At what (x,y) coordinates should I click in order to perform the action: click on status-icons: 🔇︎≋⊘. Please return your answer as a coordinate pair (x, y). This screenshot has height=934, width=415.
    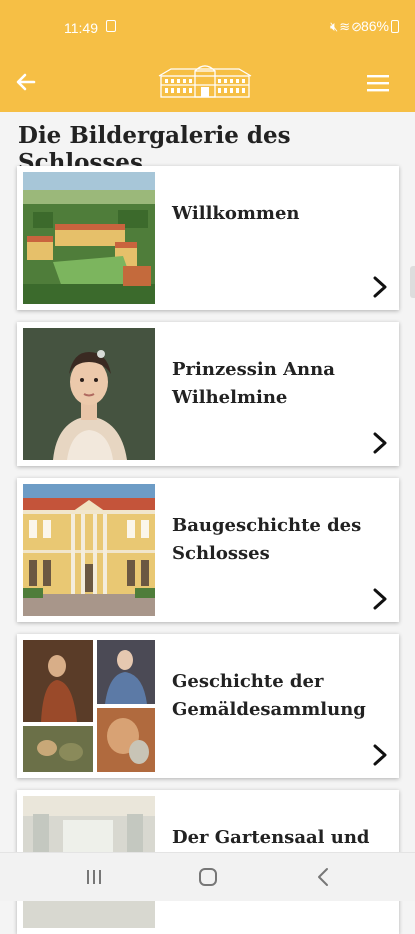
    Looking at the image, I should click on (346, 27).